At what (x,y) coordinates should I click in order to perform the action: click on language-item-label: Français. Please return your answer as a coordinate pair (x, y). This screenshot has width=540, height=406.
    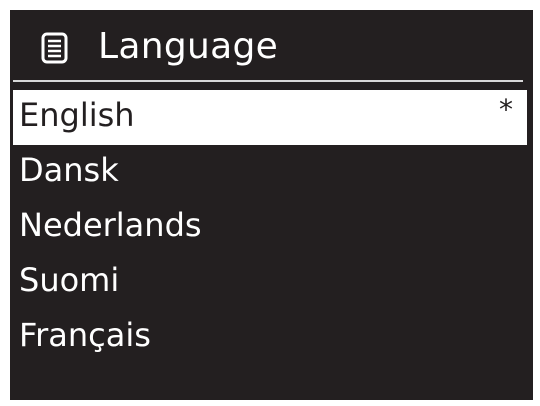
    Looking at the image, I should click on (85, 335).